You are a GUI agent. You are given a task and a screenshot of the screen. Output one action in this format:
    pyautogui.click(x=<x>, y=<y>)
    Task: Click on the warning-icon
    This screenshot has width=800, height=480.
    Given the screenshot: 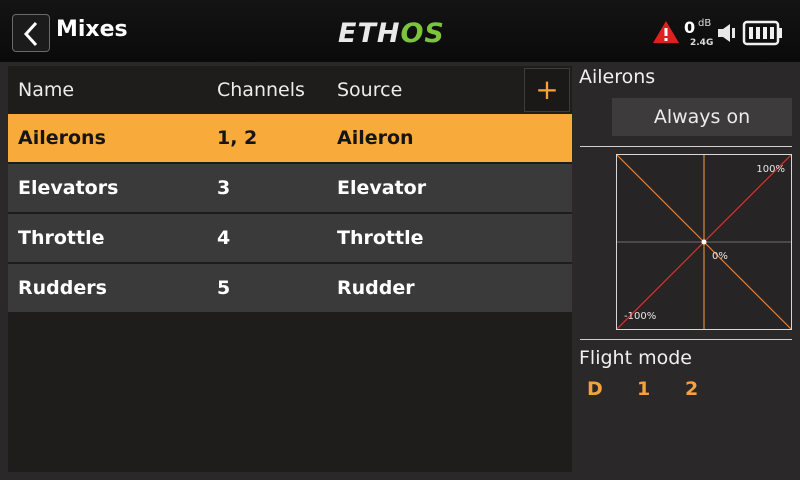 What is the action you would take?
    pyautogui.click(x=666, y=32)
    